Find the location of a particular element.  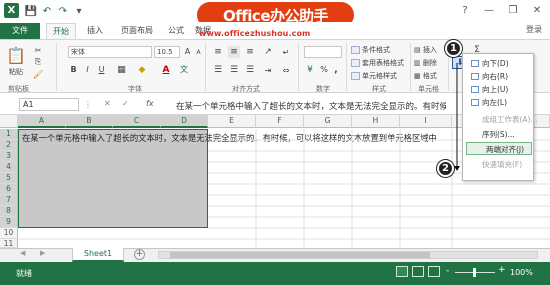

cell-styles-button: 单元格样式 is located at coordinates (374, 76).